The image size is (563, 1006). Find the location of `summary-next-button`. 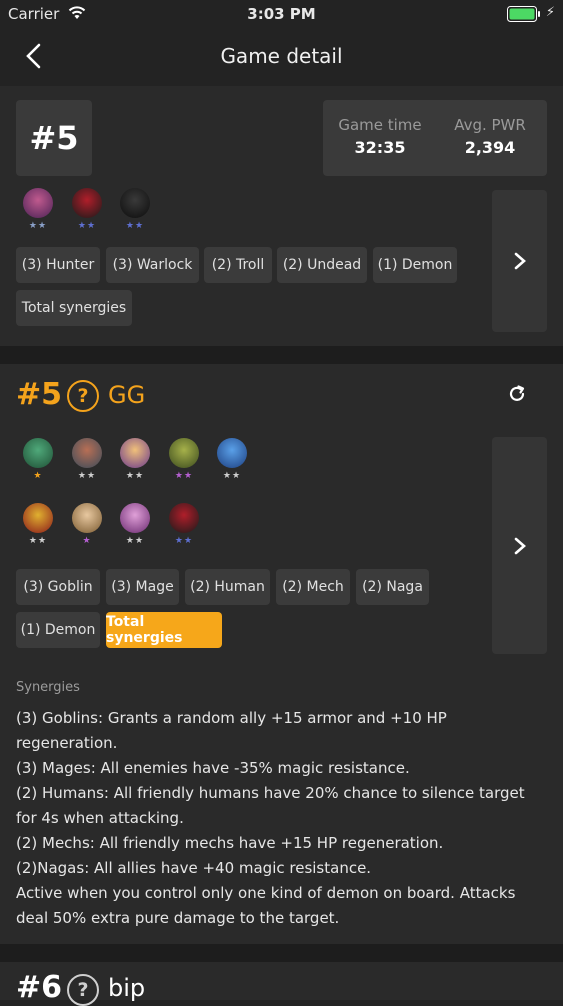

summary-next-button is located at coordinates (519, 261).